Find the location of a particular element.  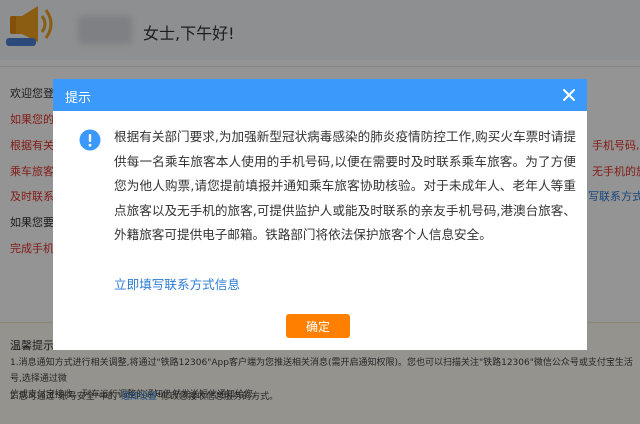

dialog-header: 提示 is located at coordinates (320, 95).